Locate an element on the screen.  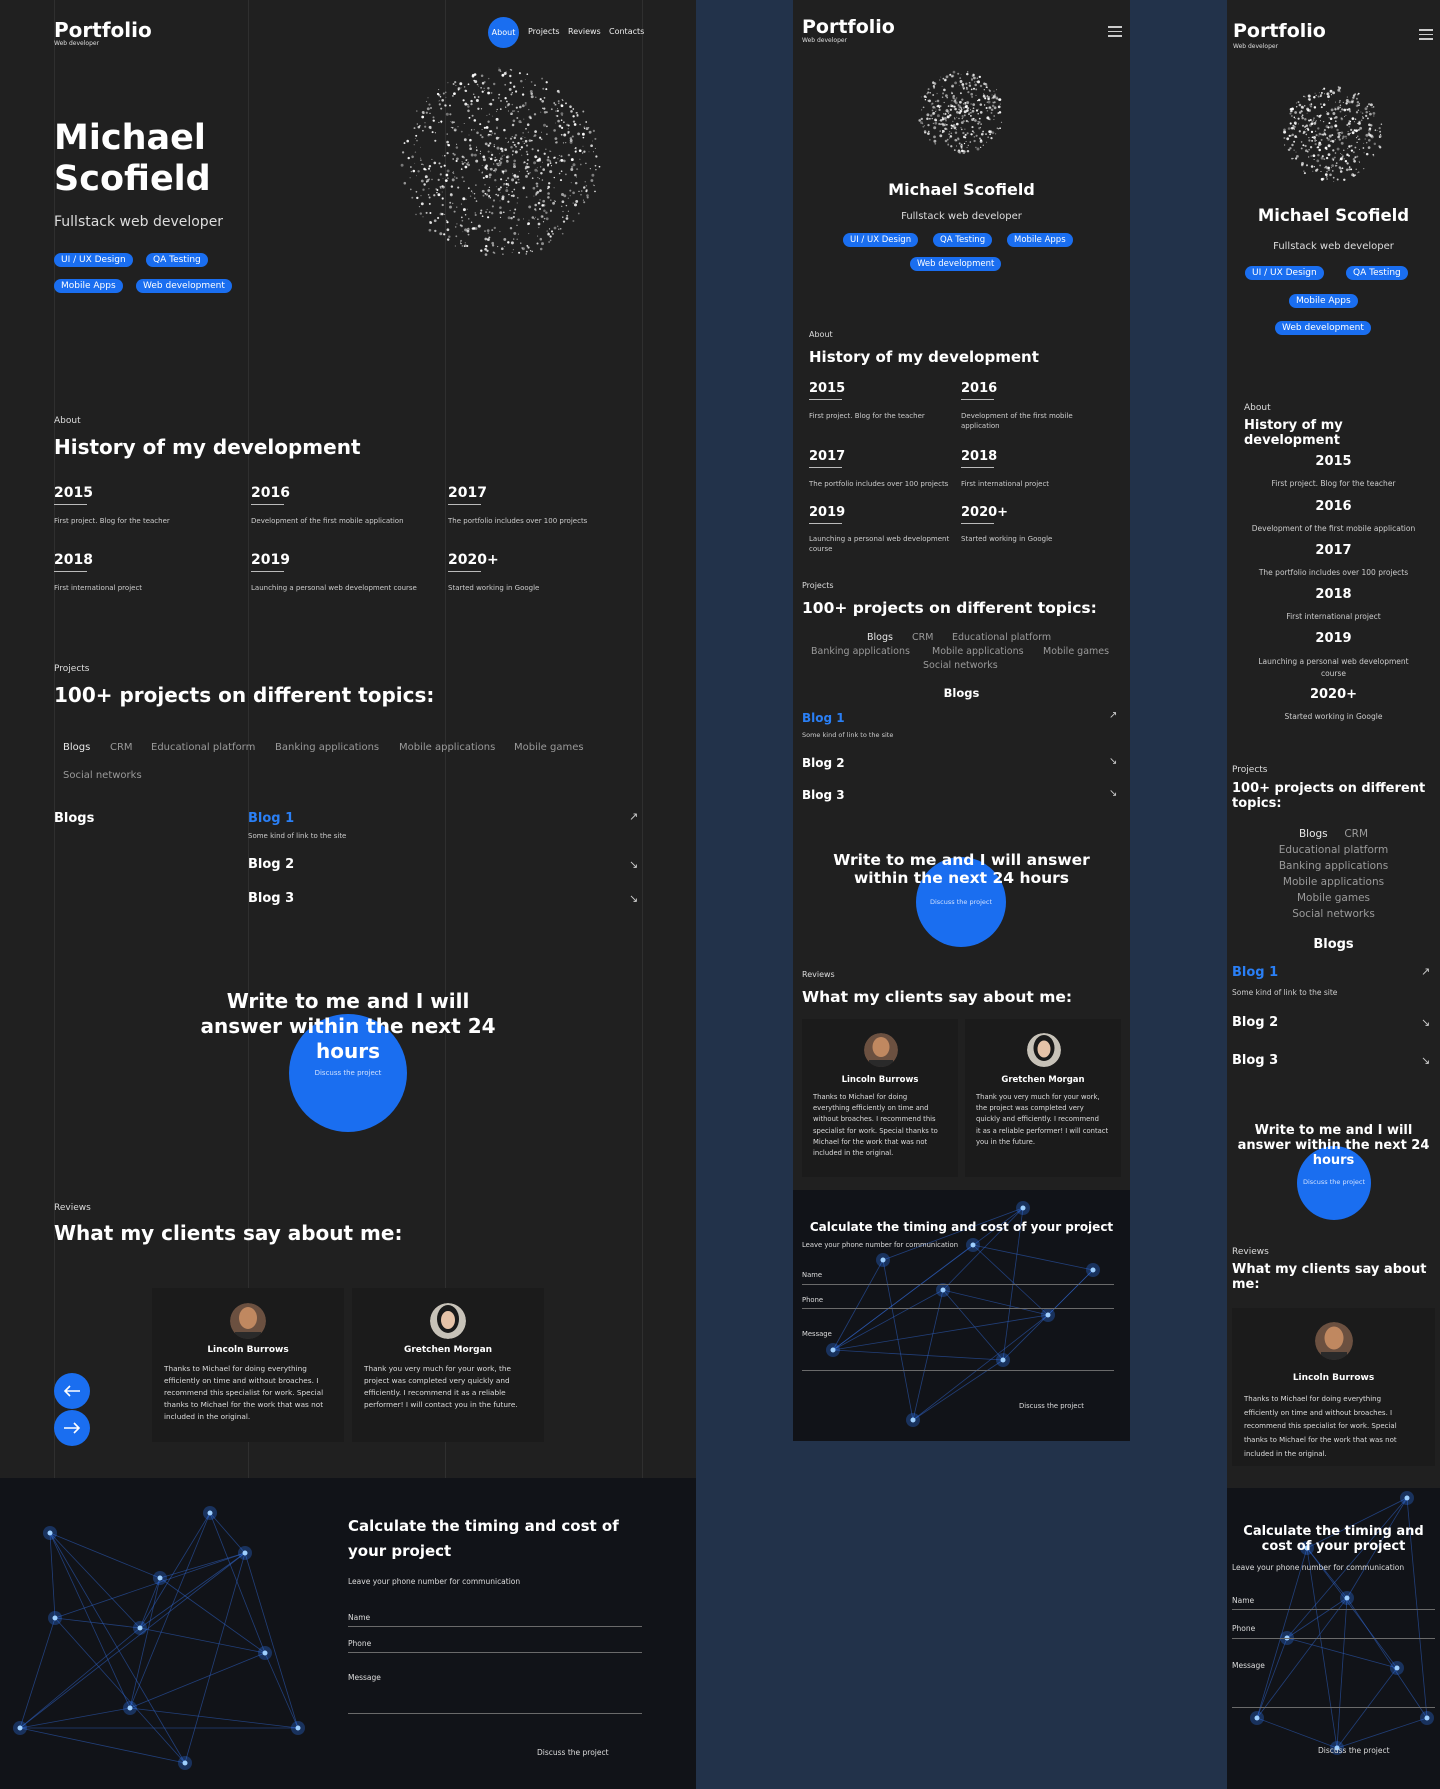
nav-projects: Projects is located at coordinates (544, 32).